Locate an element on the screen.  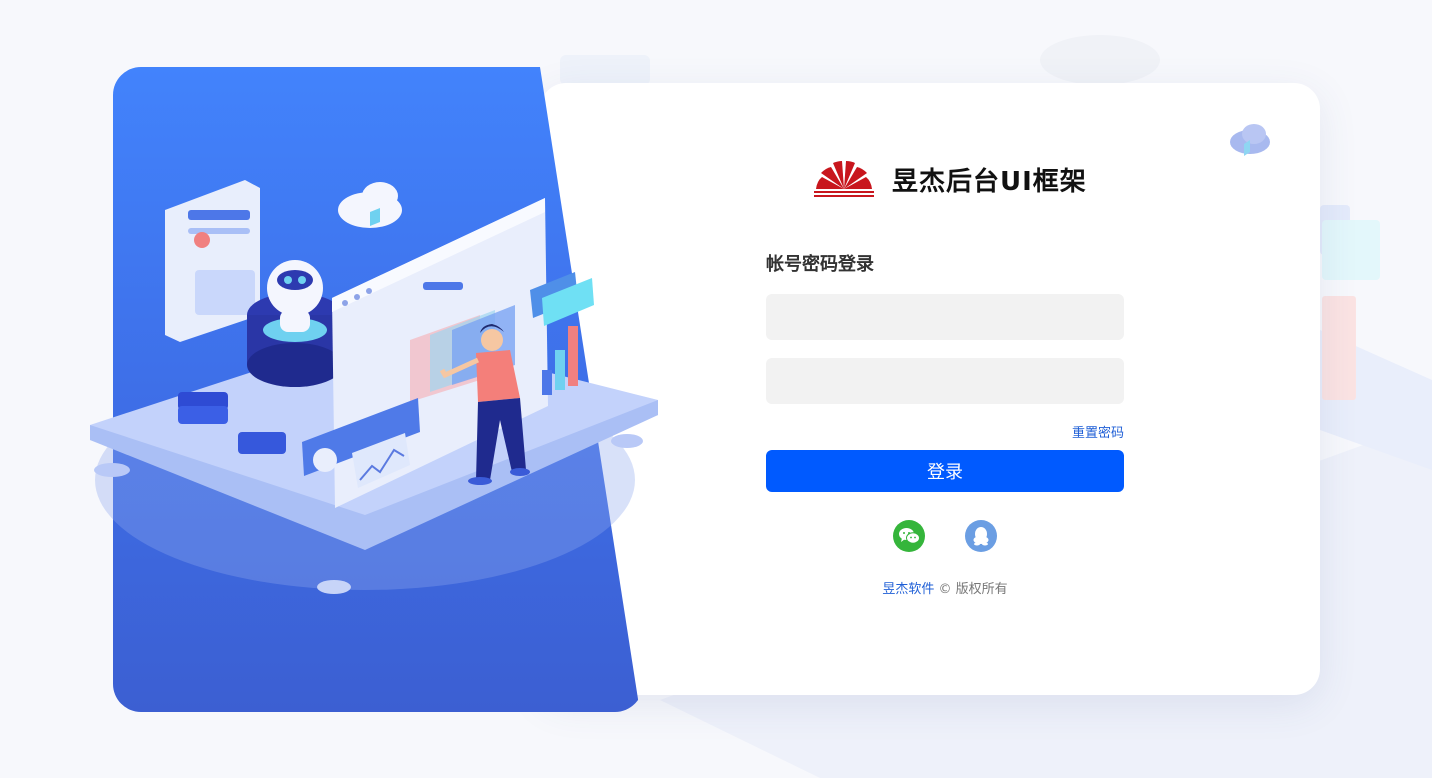
brand-name: 昱杰后台UI框架 is located at coordinates (989, 181).